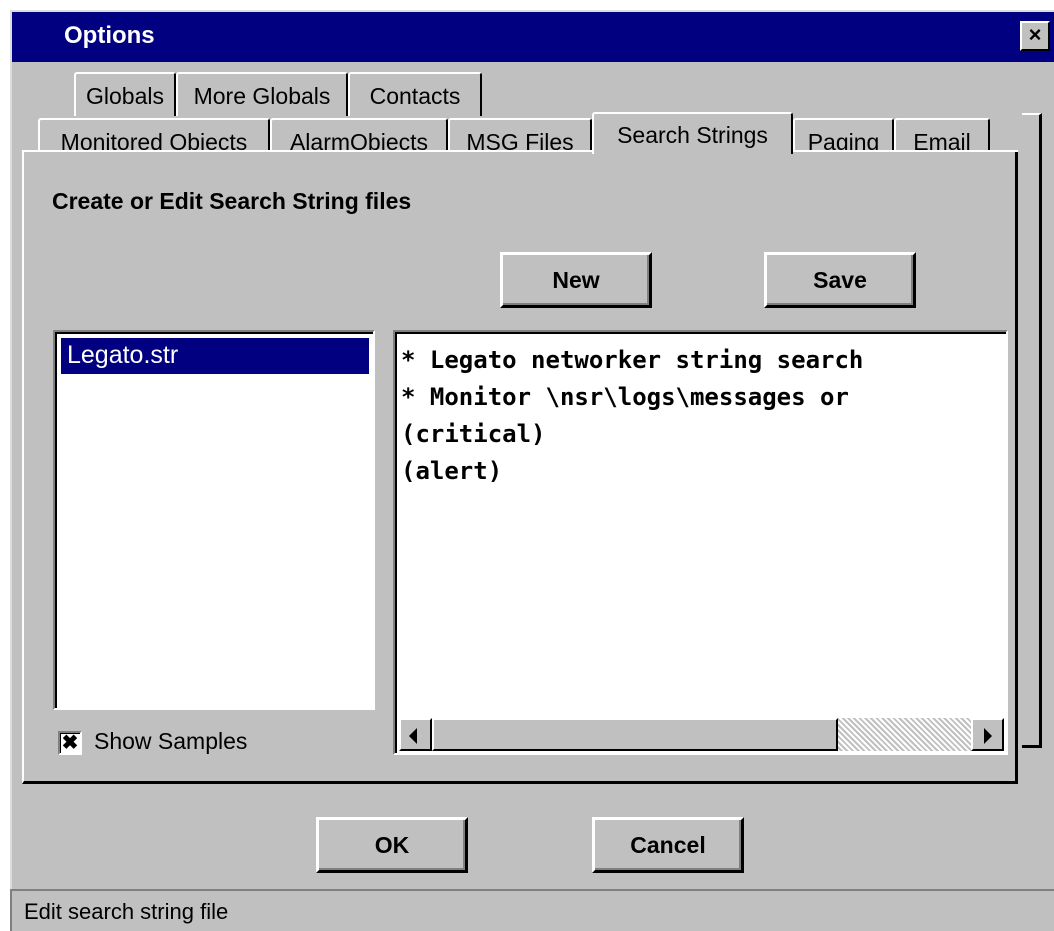 The image size is (1054, 931). I want to click on arrow-right-icon, so click(988, 736).